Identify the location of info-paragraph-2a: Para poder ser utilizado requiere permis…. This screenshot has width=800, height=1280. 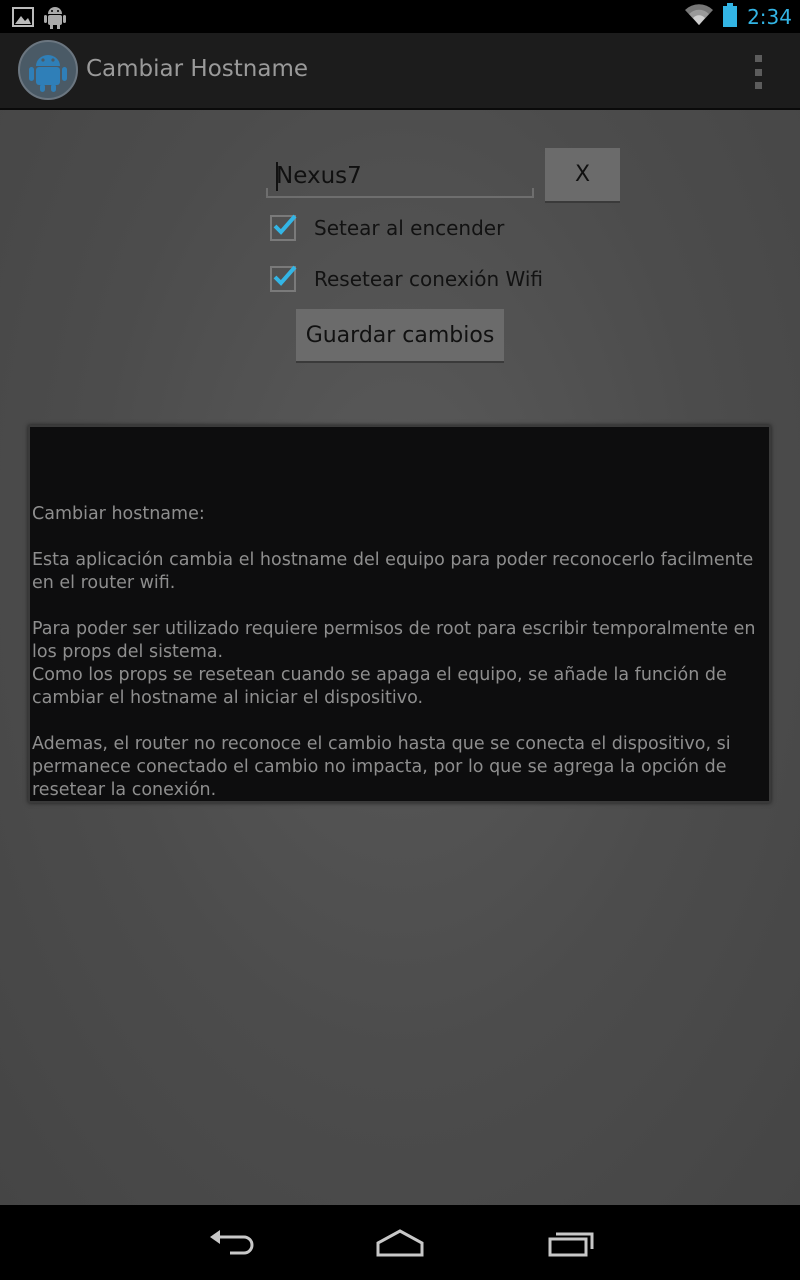
(394, 640).